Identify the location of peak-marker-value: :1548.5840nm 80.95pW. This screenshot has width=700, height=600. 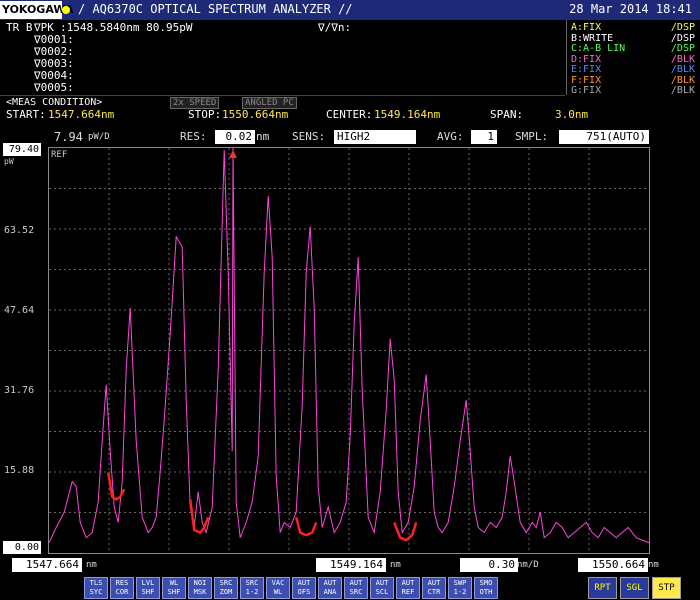
(126, 27).